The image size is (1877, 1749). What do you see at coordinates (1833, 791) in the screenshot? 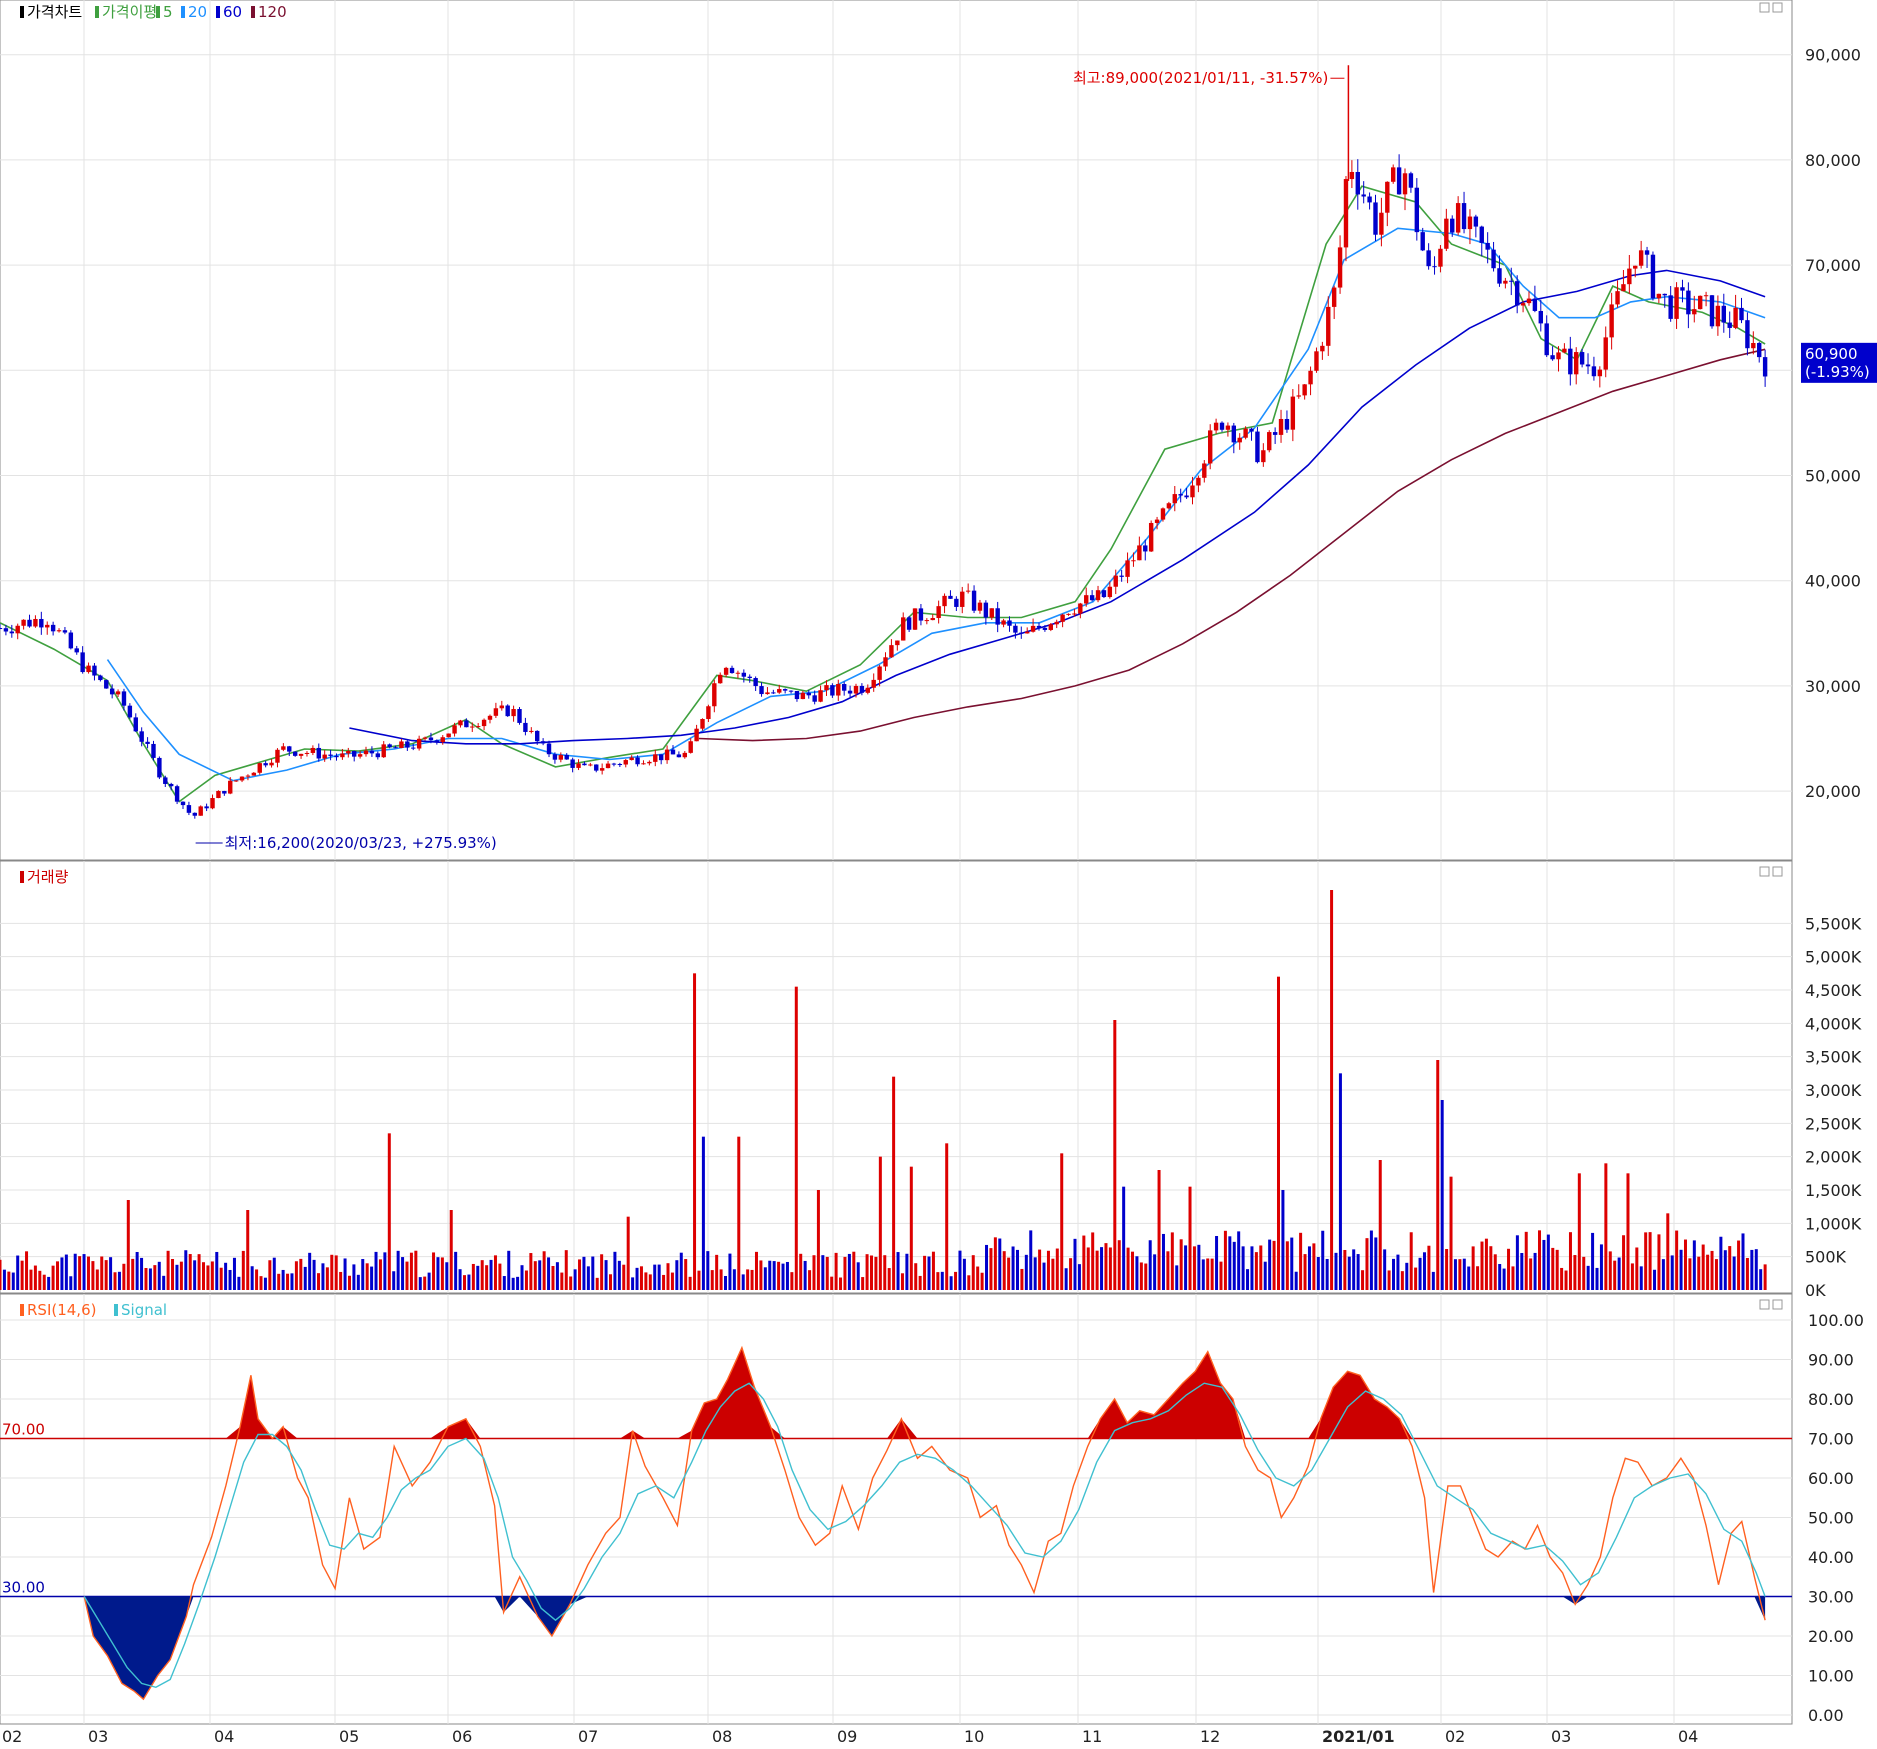
I see `price-tick-label: 20,000` at bounding box center [1833, 791].